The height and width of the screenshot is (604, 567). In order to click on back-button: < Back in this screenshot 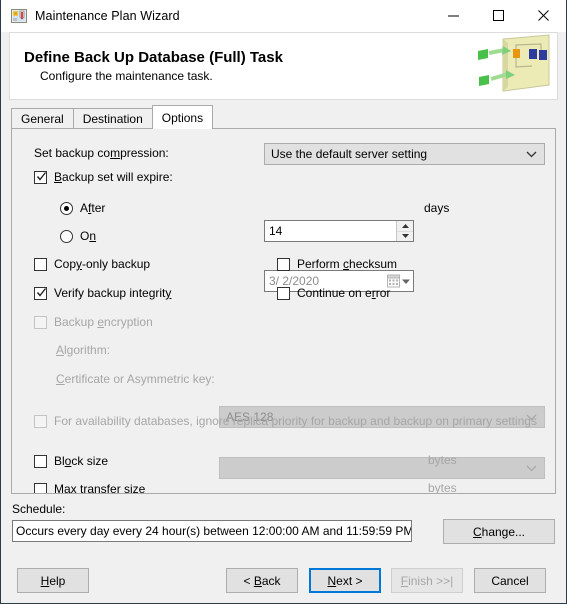, I will do `click(262, 580)`.